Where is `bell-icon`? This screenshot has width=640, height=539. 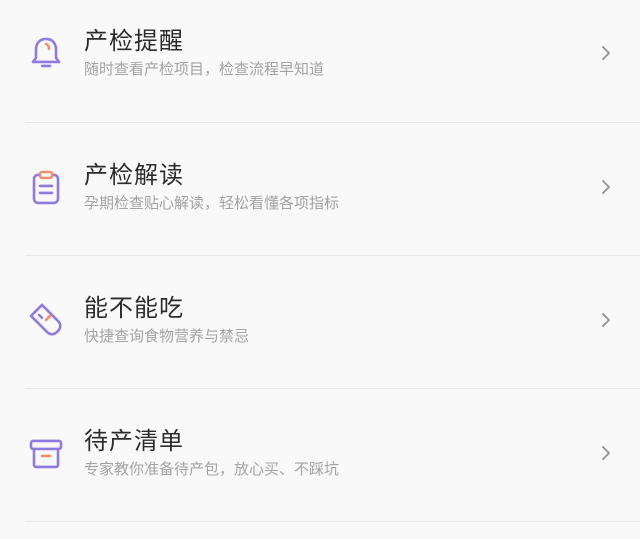 bell-icon is located at coordinates (46, 52).